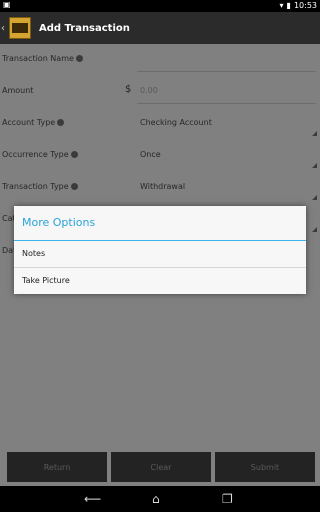 Image resolution: width=320 pixels, height=512 pixels. What do you see at coordinates (4, 28) in the screenshot?
I see `back-icon: ‹` at bounding box center [4, 28].